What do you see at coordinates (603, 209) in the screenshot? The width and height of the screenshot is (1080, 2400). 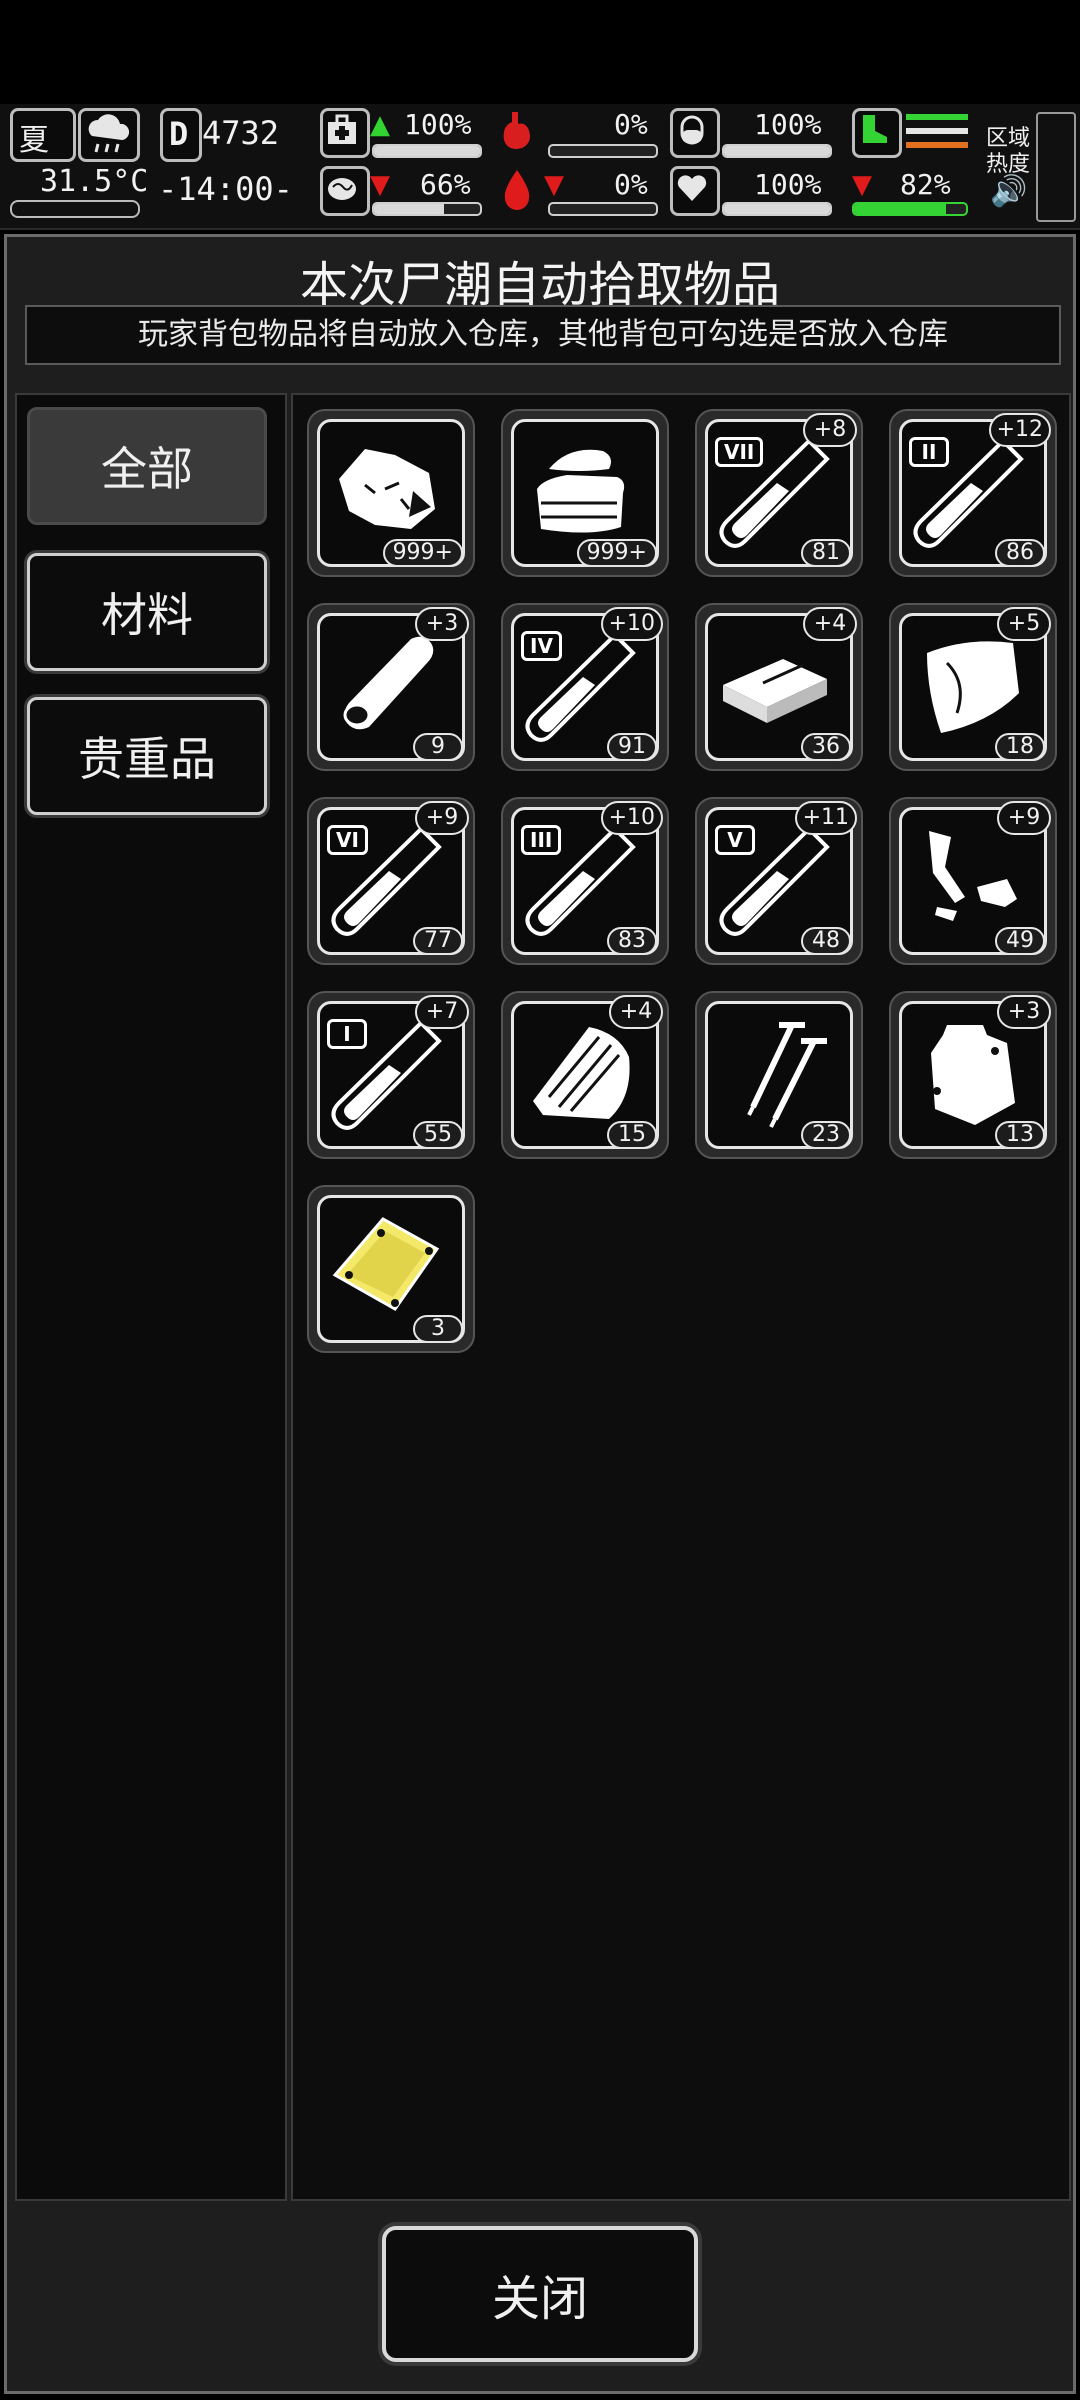 I see `thirst-bar` at bounding box center [603, 209].